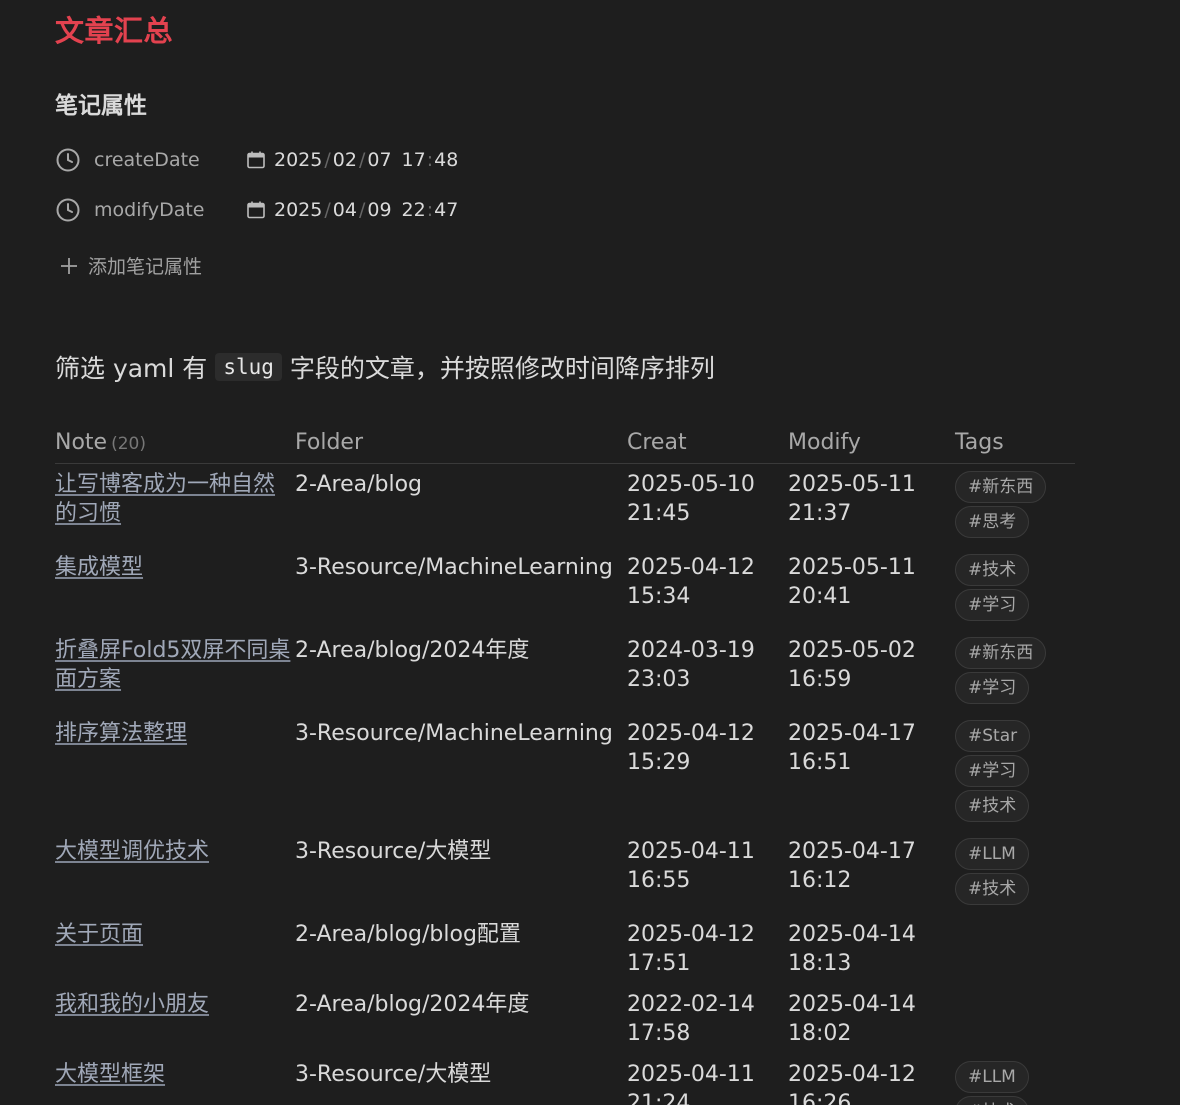  Describe the element at coordinates (358, 484) in the screenshot. I see `folder-cell: 2-Area/blog` at that location.